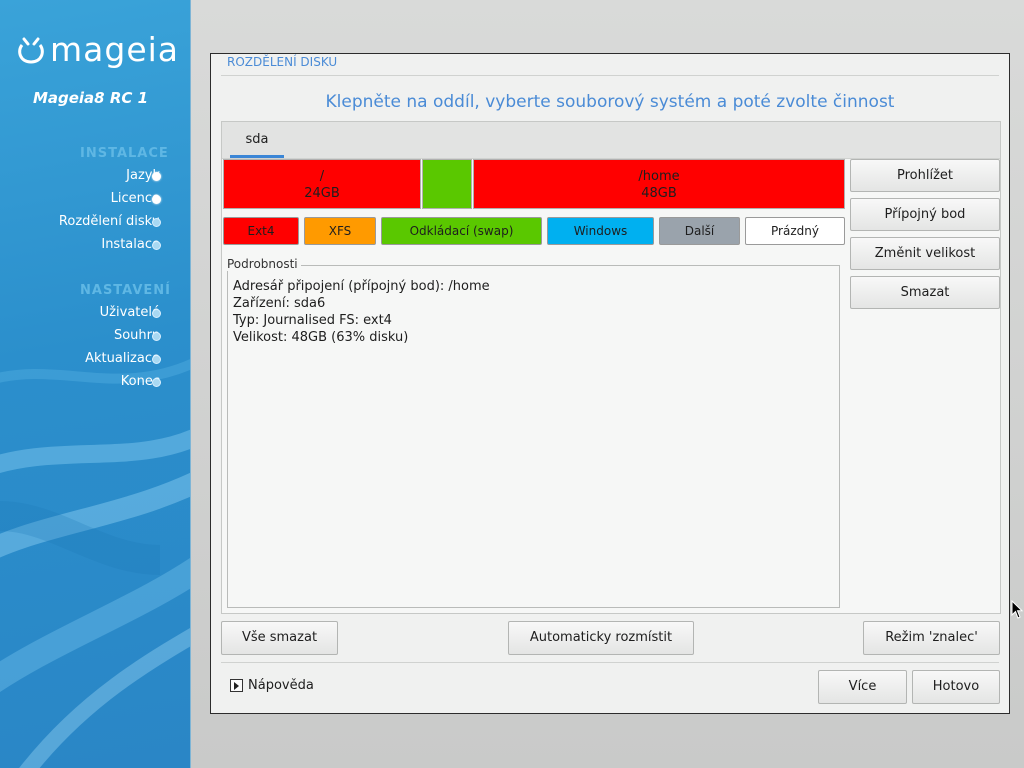 The height and width of the screenshot is (768, 1024). Describe the element at coordinates (956, 687) in the screenshot. I see `done-button: Hotovo` at that location.